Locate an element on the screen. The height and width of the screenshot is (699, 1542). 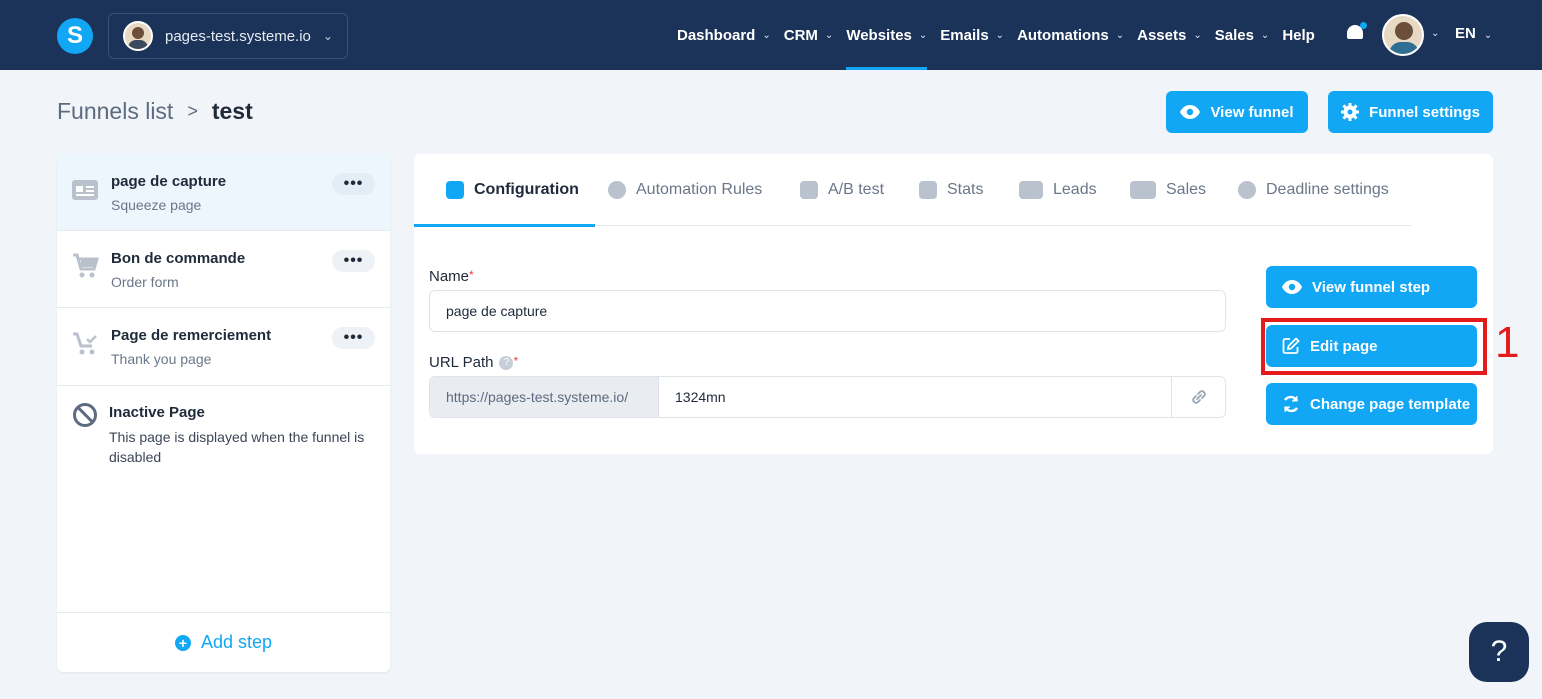
bar-chart-icon is located at coordinates (928, 190).